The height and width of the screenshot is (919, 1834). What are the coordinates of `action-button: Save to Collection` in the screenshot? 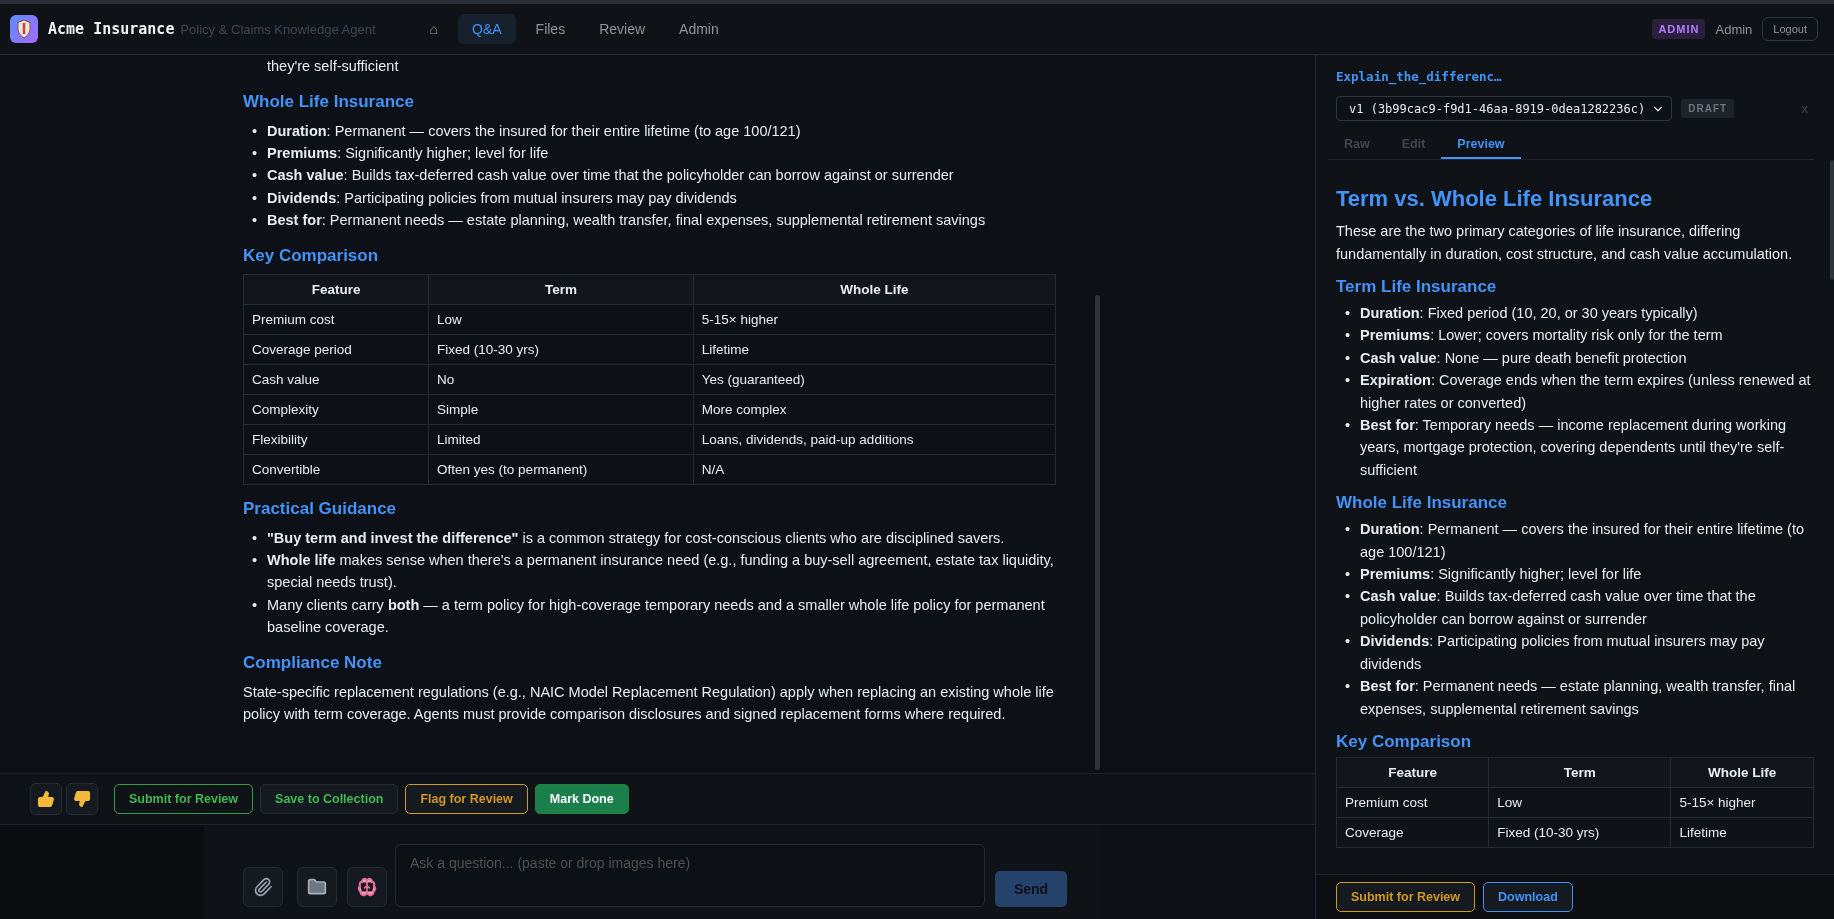 It's located at (329, 799).